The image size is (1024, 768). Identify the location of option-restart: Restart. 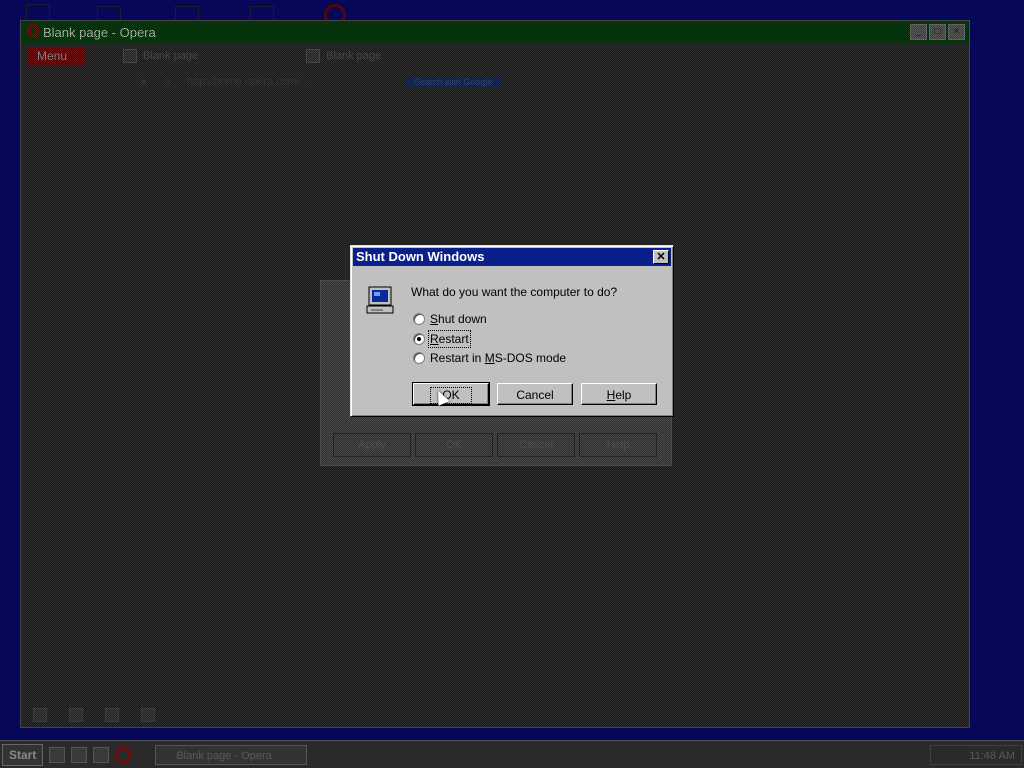
(442, 339).